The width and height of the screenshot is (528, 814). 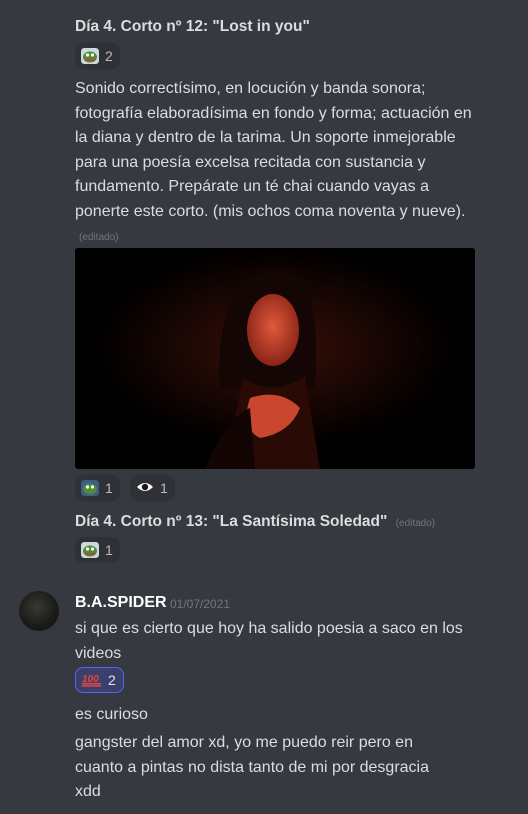 I want to click on timestamp: 01/07/2021, so click(x=200, y=604).